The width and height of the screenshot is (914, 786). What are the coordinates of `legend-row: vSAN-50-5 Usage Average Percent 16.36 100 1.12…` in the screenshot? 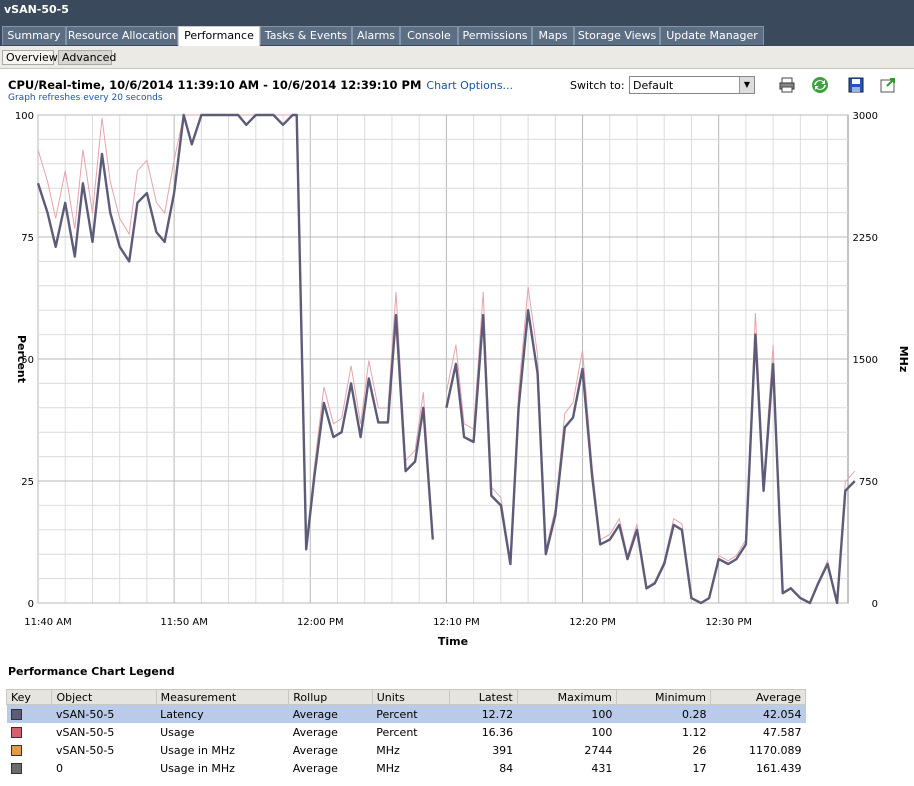 It's located at (406, 732).